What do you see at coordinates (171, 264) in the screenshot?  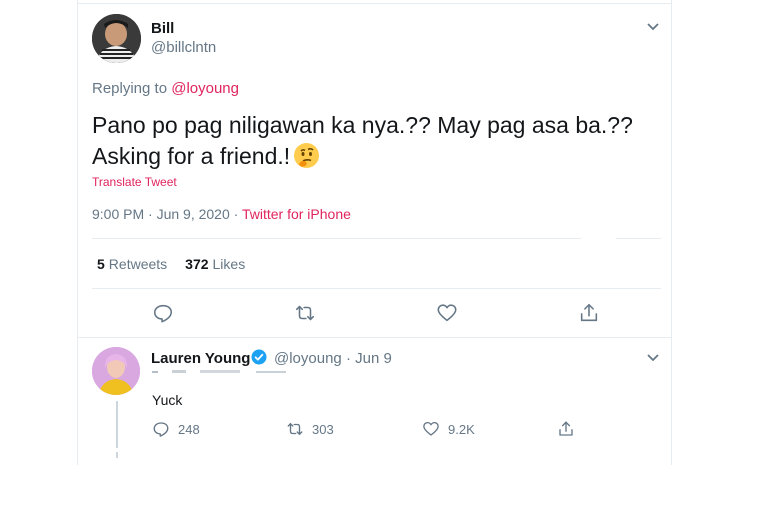 I see `tweet-stats: 5 Retweets 372 Likes` at bounding box center [171, 264].